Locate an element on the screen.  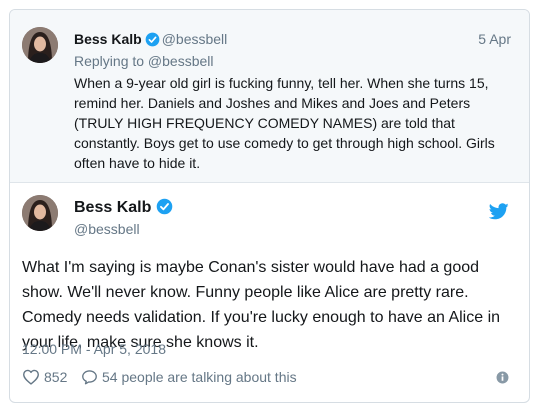
like-button: 852 is located at coordinates (44, 377).